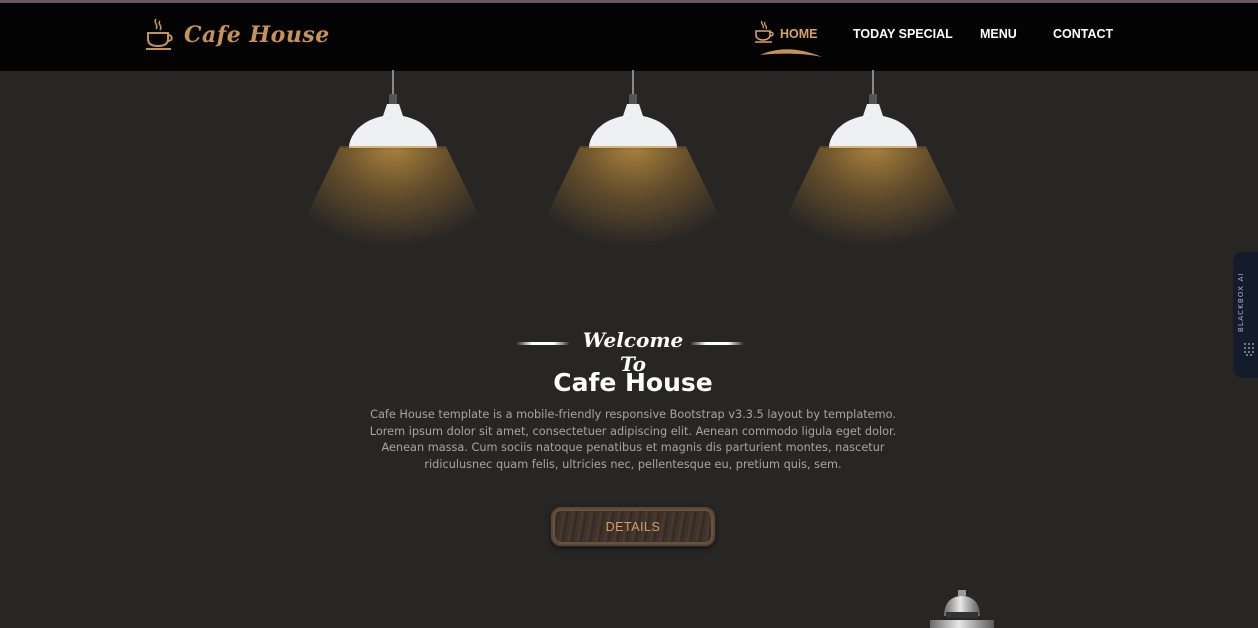 This screenshot has height=628, width=1258. I want to click on brand-name: Cafe House, so click(257, 35).